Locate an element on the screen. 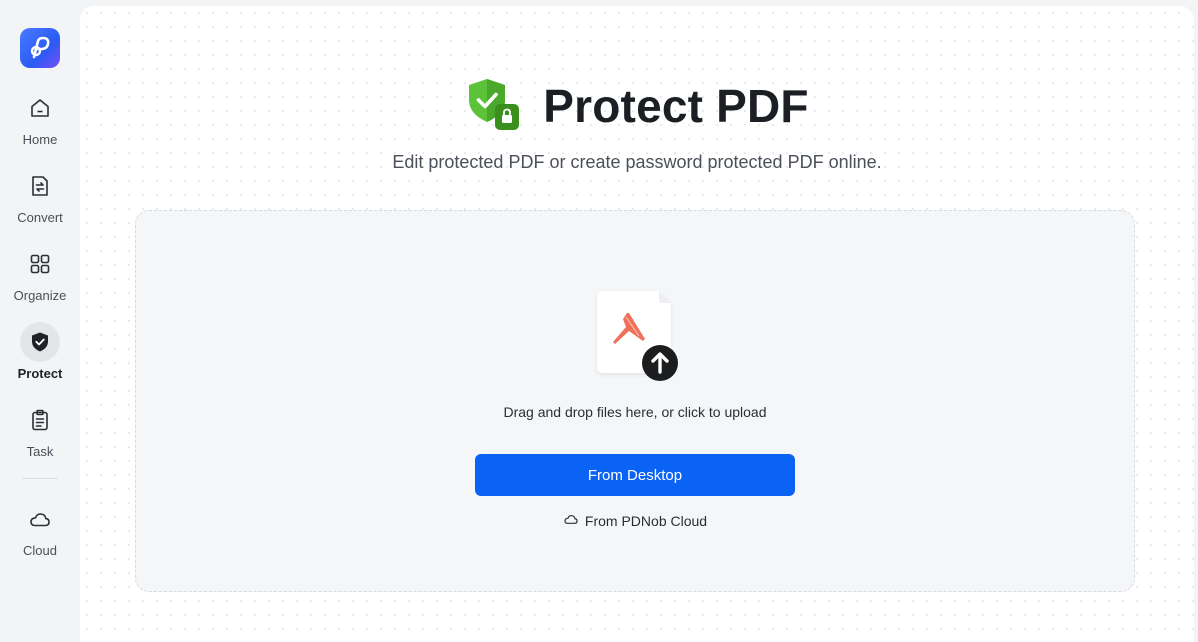 This screenshot has width=1198, height=642. sidebar-item-protect: Protect is located at coordinates (40, 357).